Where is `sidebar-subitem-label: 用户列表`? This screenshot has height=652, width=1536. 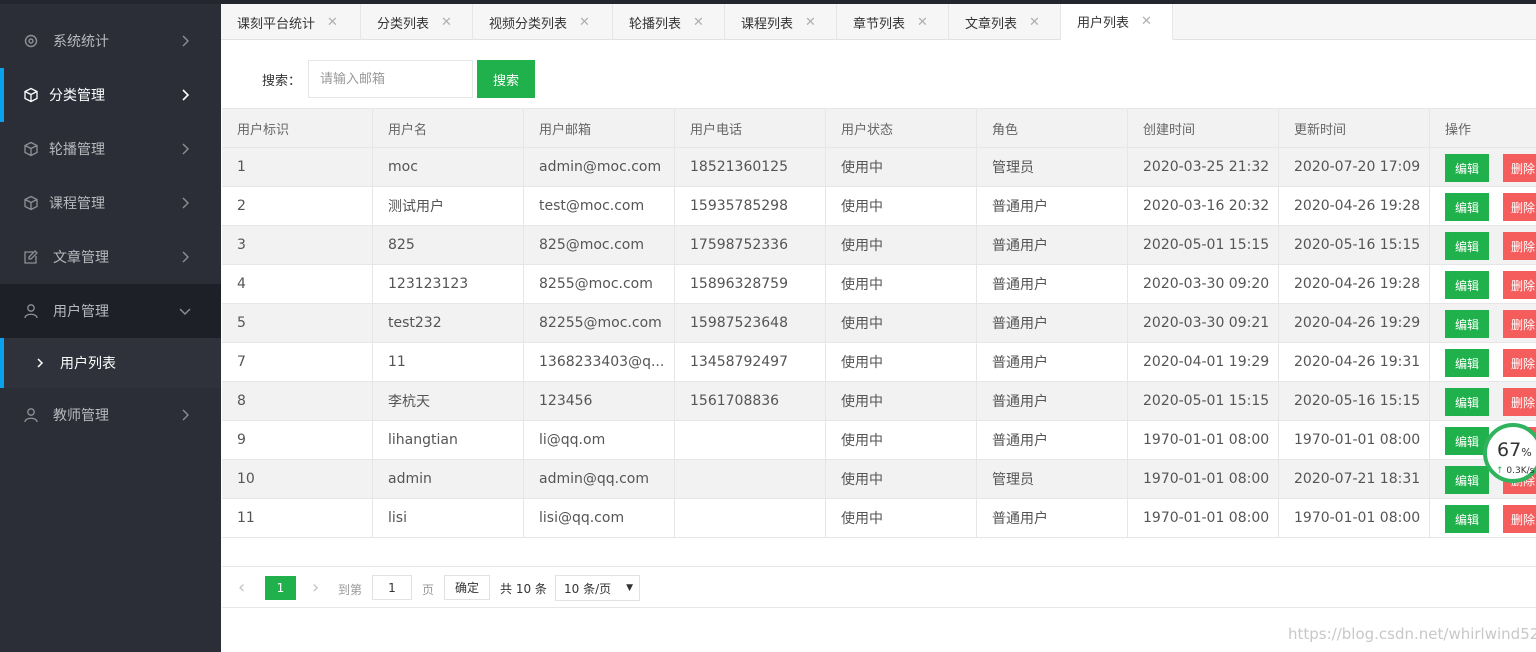 sidebar-subitem-label: 用户列表 is located at coordinates (88, 364).